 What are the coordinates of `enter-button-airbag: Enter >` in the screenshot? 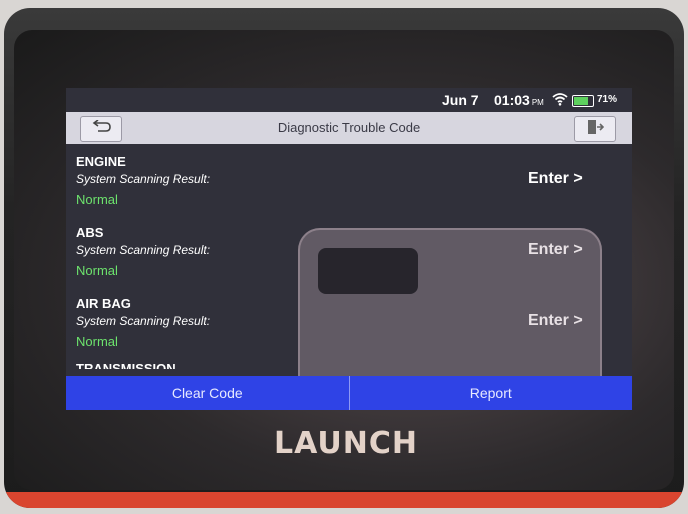 It's located at (555, 321).